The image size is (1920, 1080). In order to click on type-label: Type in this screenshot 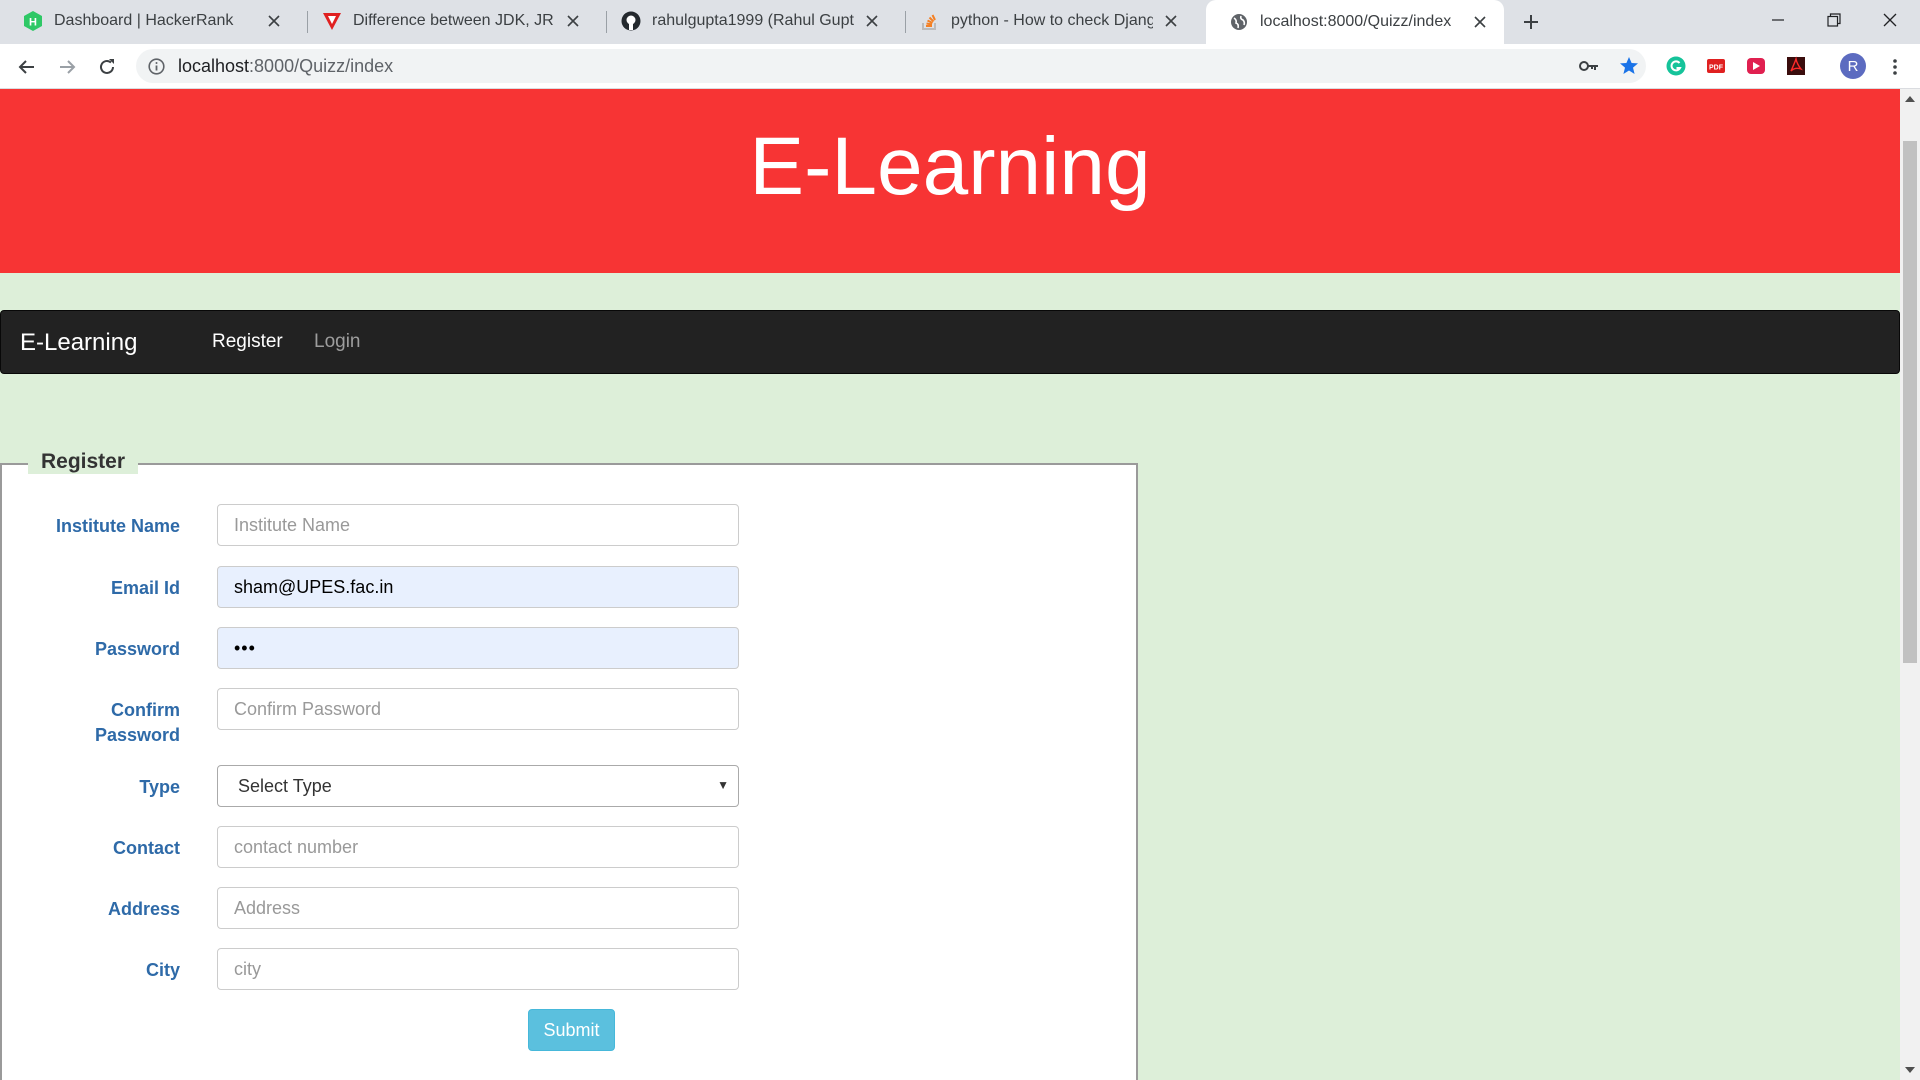, I will do `click(159, 787)`.